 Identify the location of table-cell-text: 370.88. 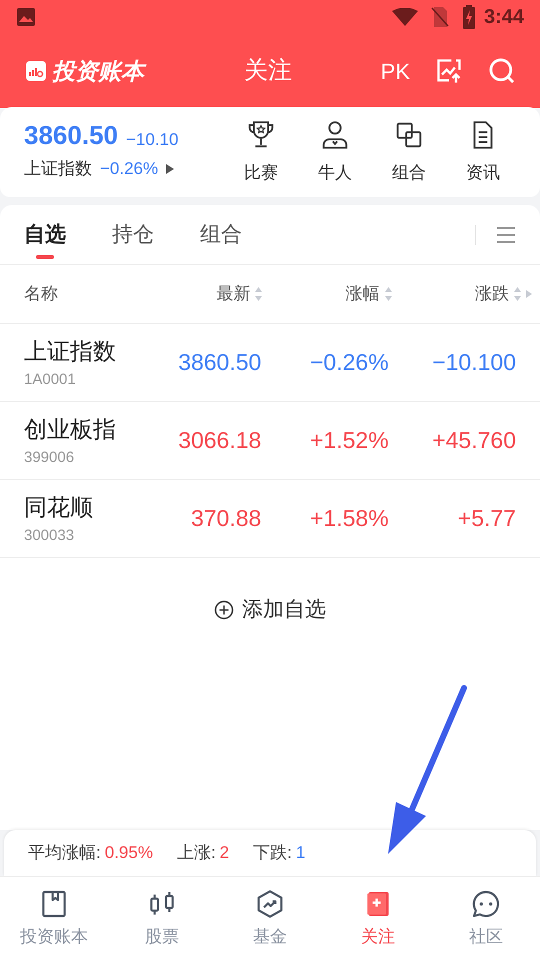
(226, 519).